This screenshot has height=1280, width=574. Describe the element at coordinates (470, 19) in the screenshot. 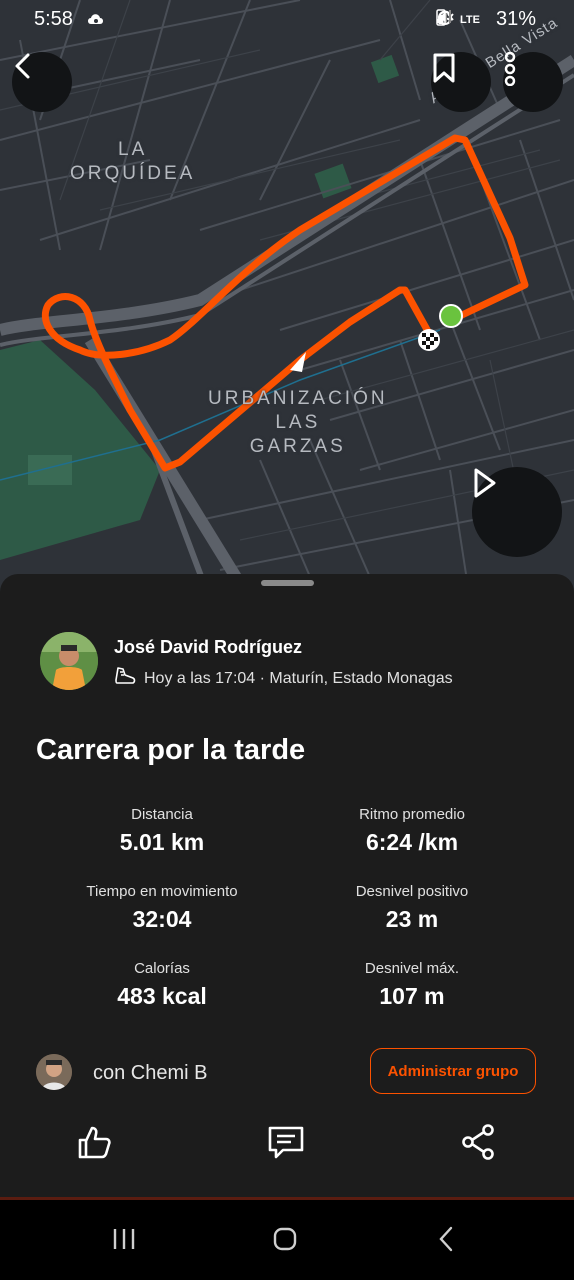

I see `network-label: LTE` at that location.